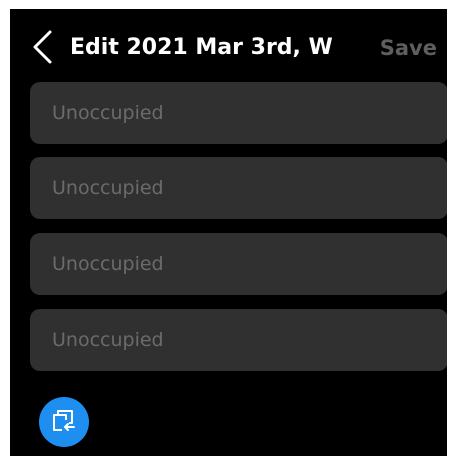 This screenshot has height=465, width=457. I want to click on header: Edit 2021 Mar 3rd, W Save, so click(228, 45).